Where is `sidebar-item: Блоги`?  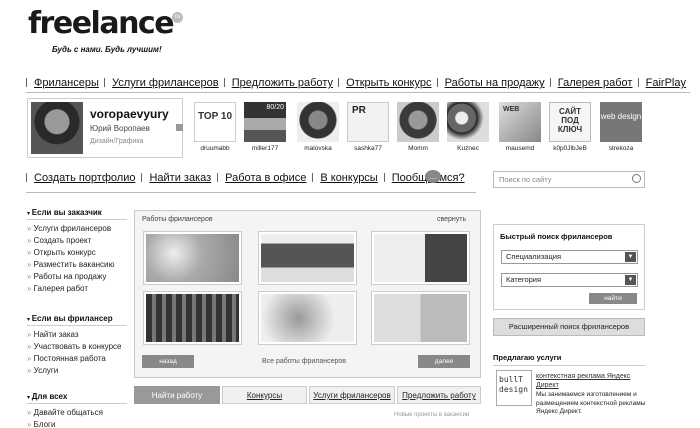
sidebar-item: Блоги is located at coordinates (77, 423).